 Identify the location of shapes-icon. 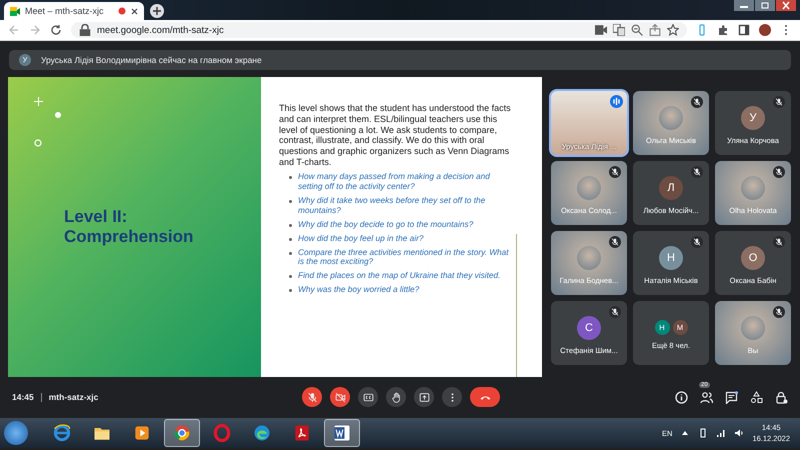
(756, 397).